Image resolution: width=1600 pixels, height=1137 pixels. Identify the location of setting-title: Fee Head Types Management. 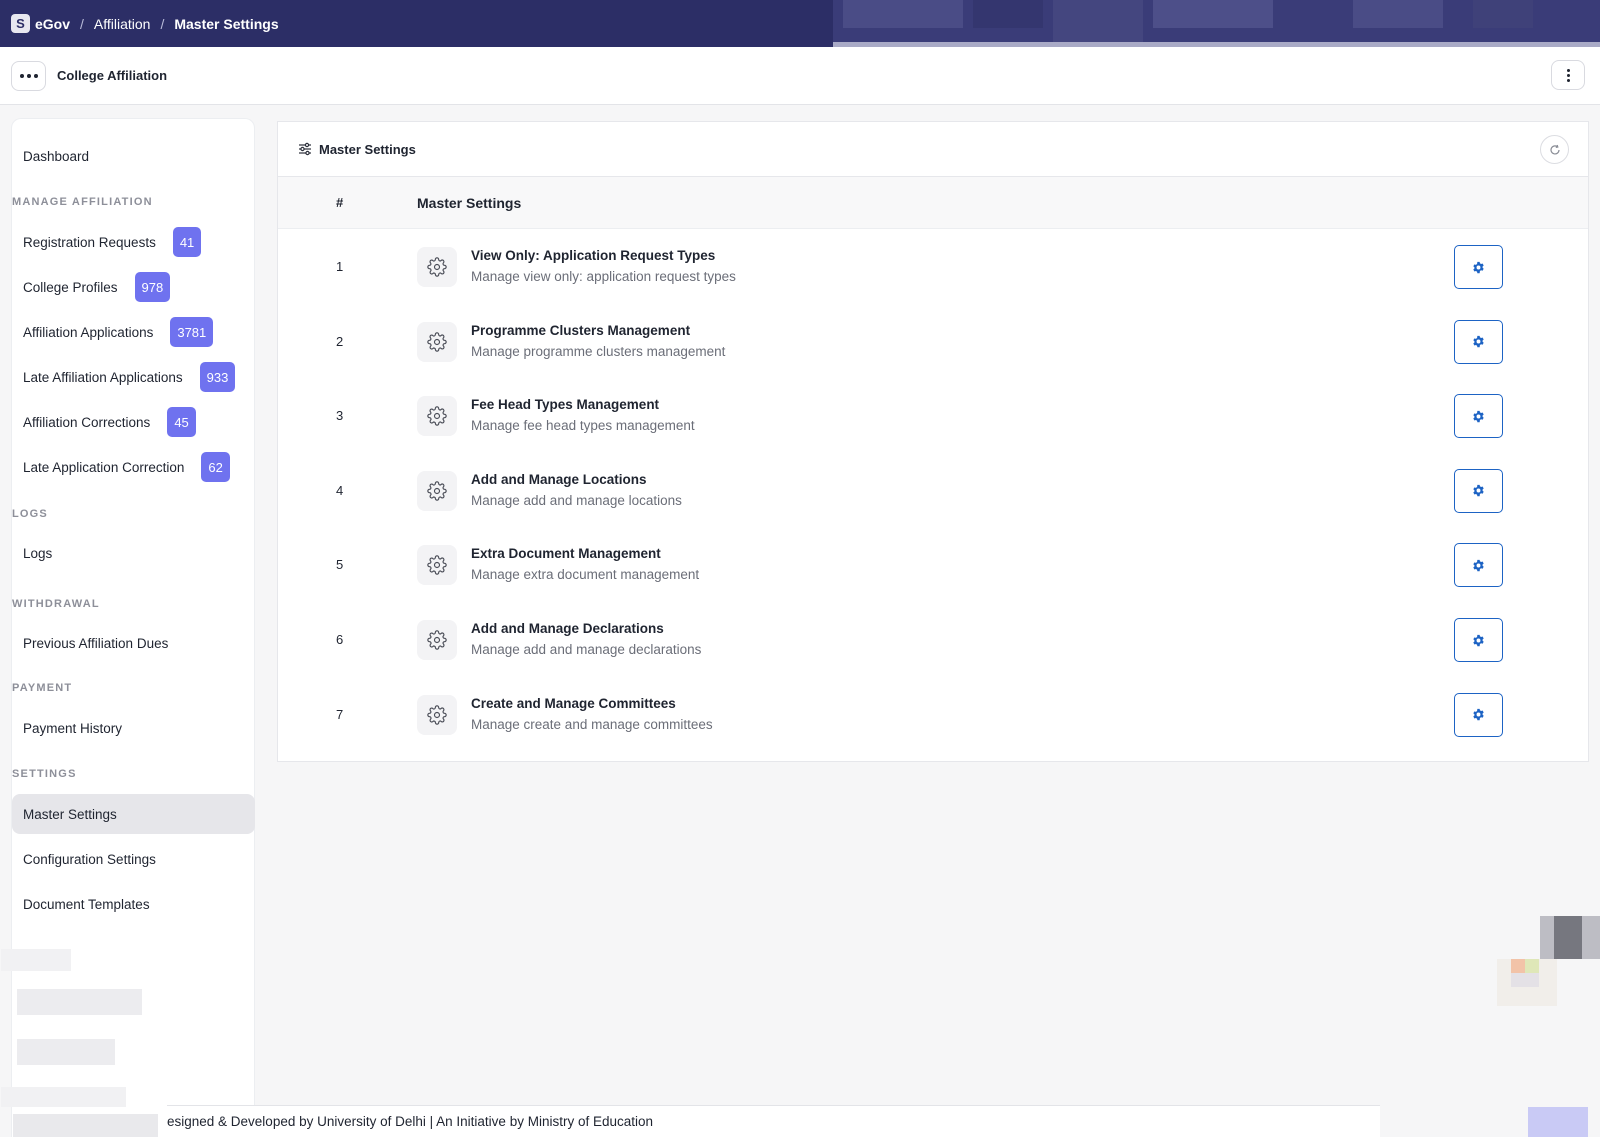
(565, 405).